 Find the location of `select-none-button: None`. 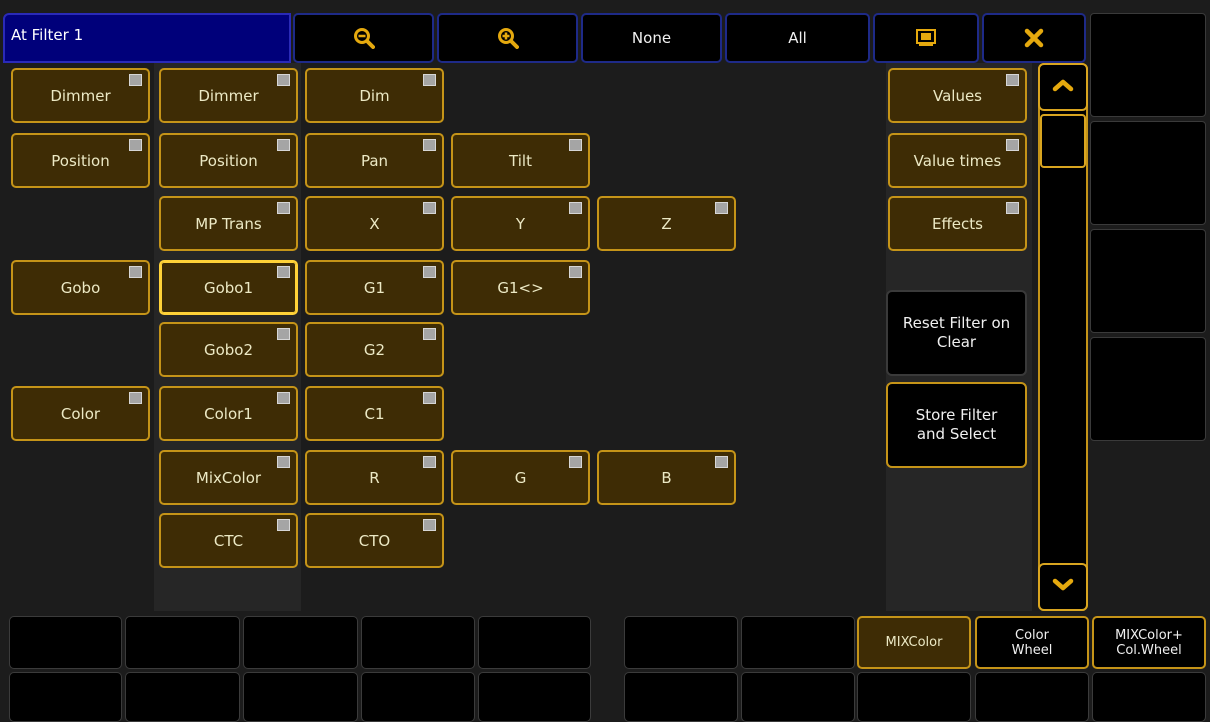

select-none-button: None is located at coordinates (651, 38).